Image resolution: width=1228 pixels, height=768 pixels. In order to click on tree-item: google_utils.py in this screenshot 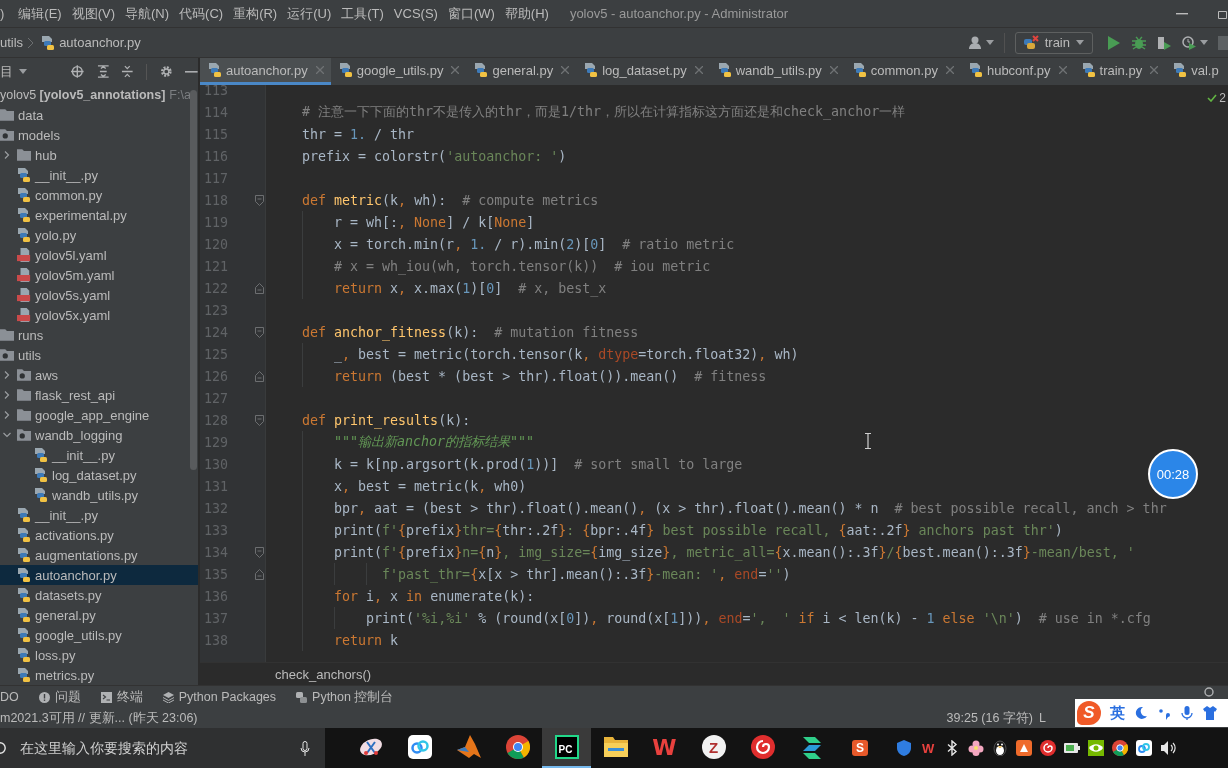, I will do `click(99, 635)`.